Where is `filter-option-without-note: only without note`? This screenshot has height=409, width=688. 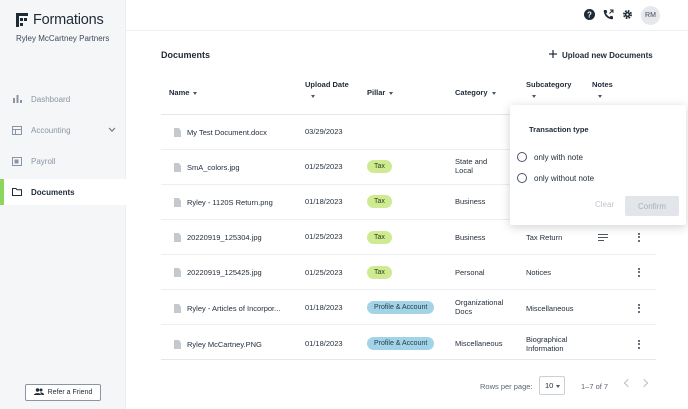
filter-option-without-note: only without note is located at coordinates (555, 178).